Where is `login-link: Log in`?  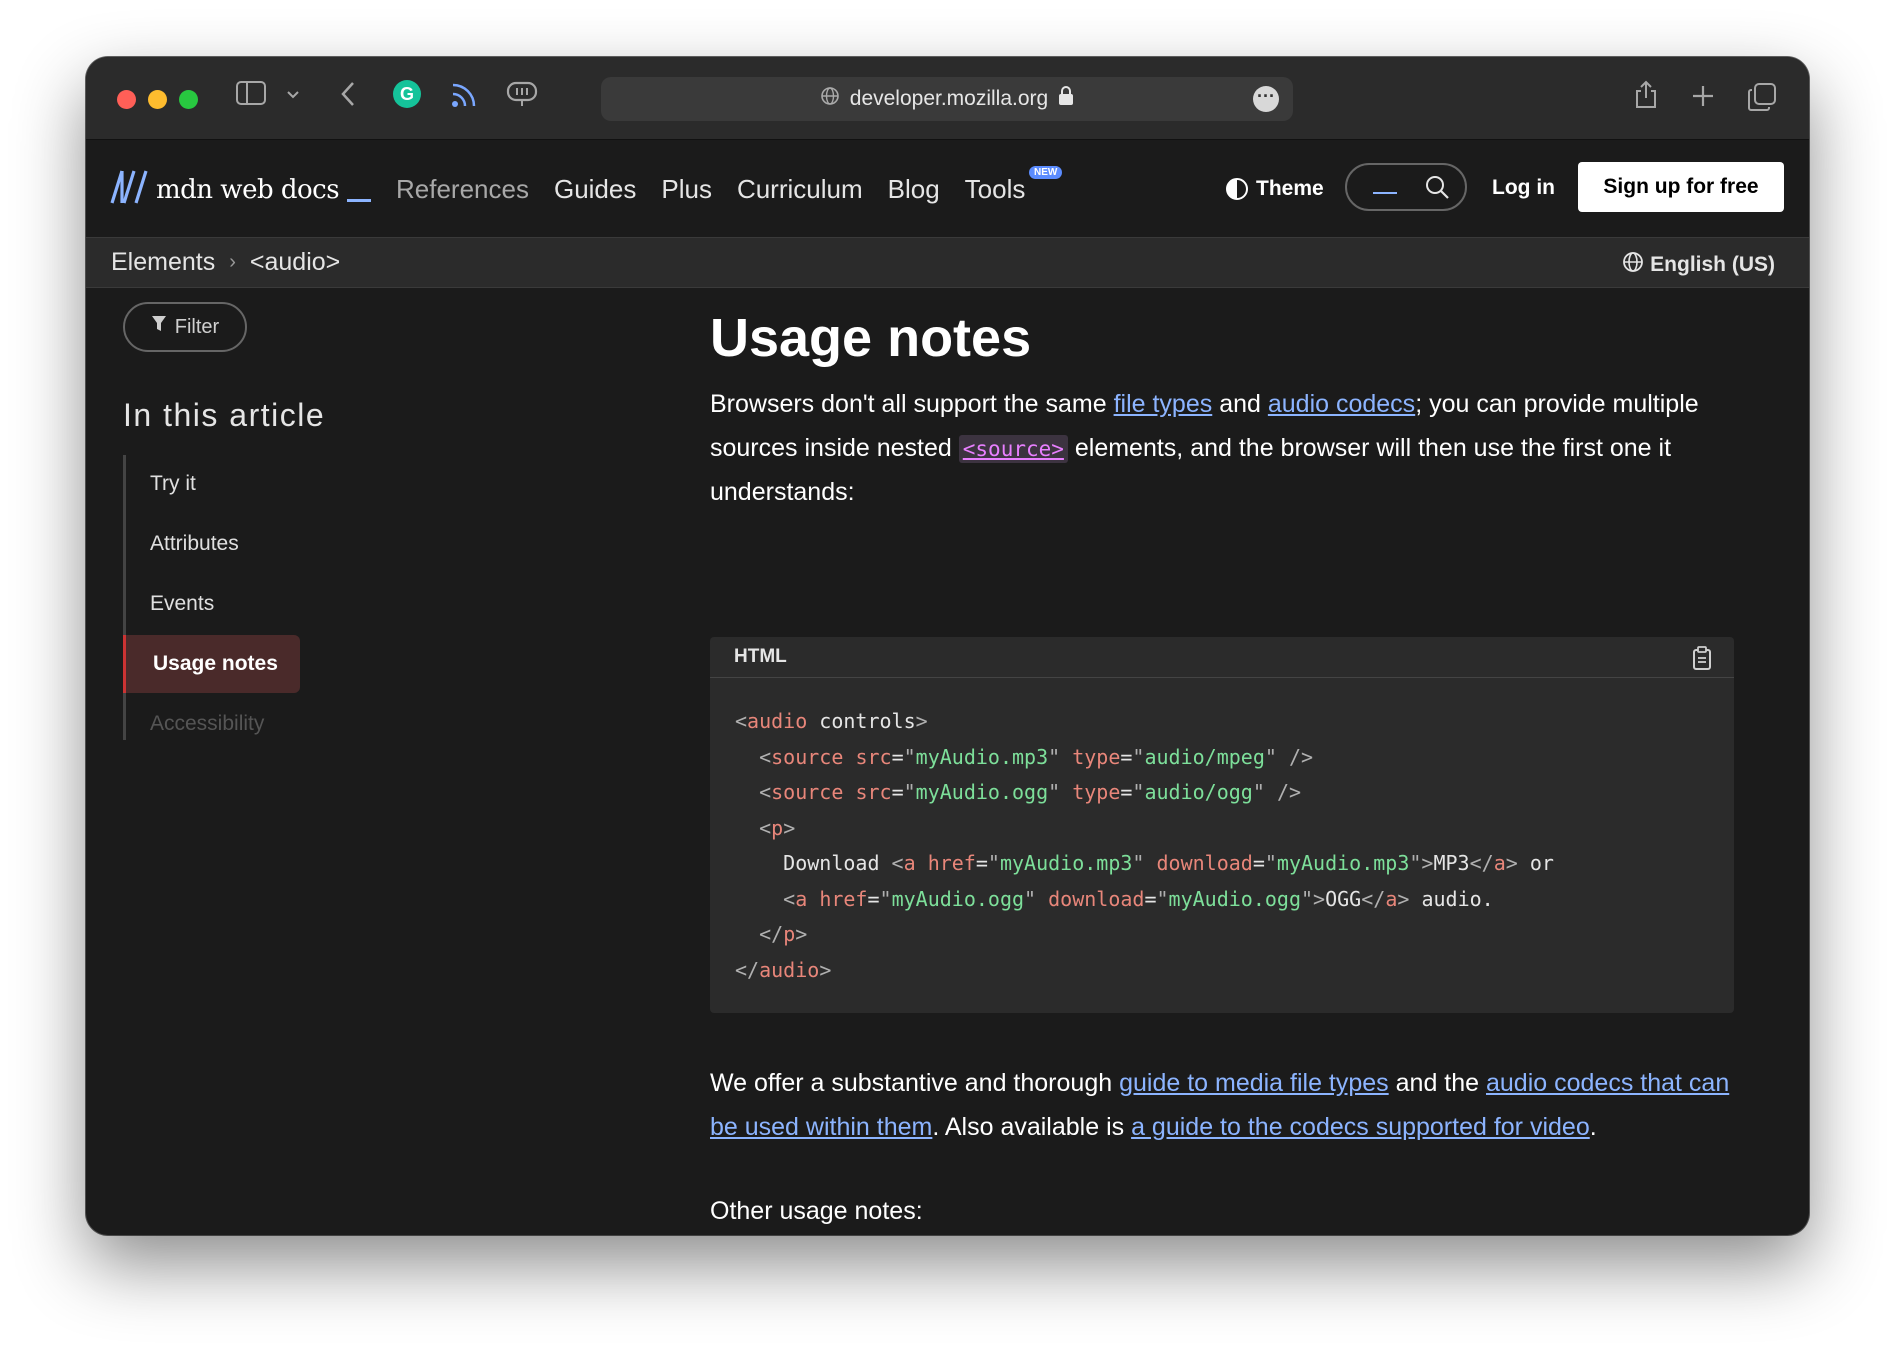 login-link: Log in is located at coordinates (1523, 188).